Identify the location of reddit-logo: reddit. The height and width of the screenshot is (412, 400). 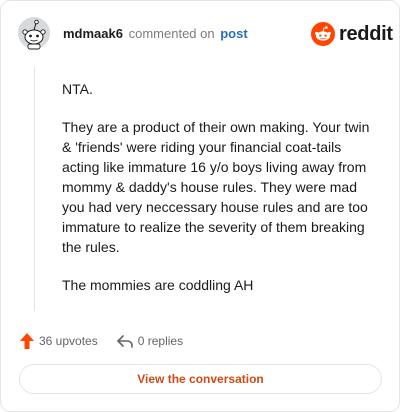
(352, 34).